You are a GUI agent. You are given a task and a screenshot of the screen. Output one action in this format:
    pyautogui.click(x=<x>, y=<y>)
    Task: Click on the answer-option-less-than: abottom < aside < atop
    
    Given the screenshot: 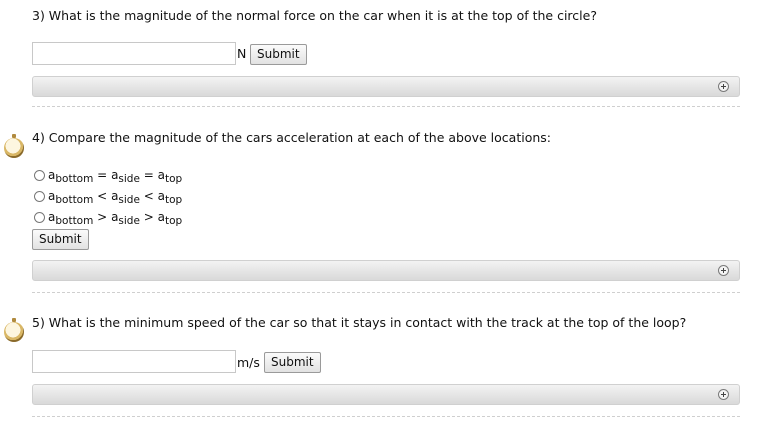 What is the action you would take?
    pyautogui.click(x=108, y=198)
    